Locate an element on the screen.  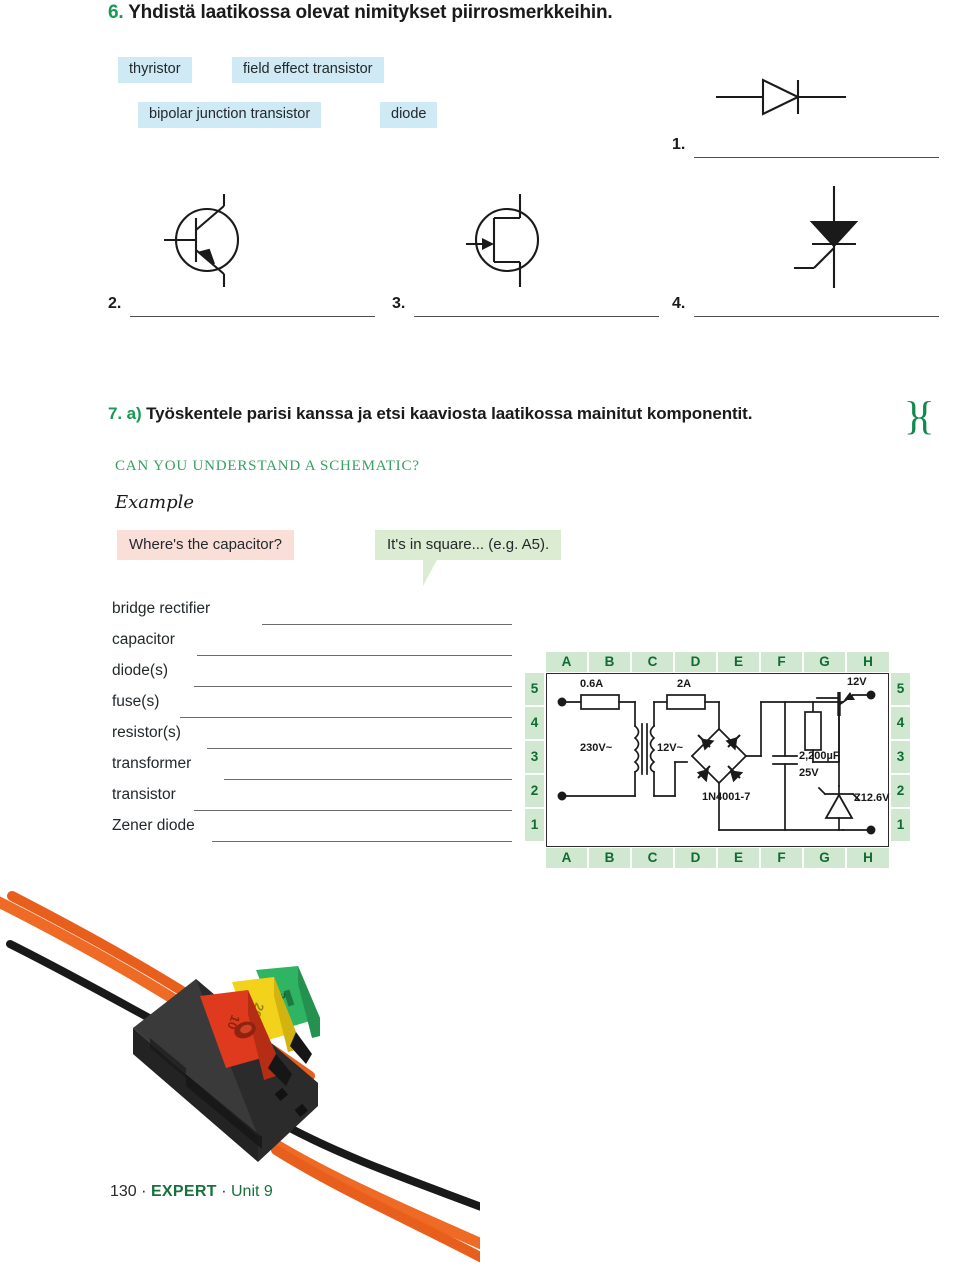
example-label: Example is located at coordinates (155, 502).